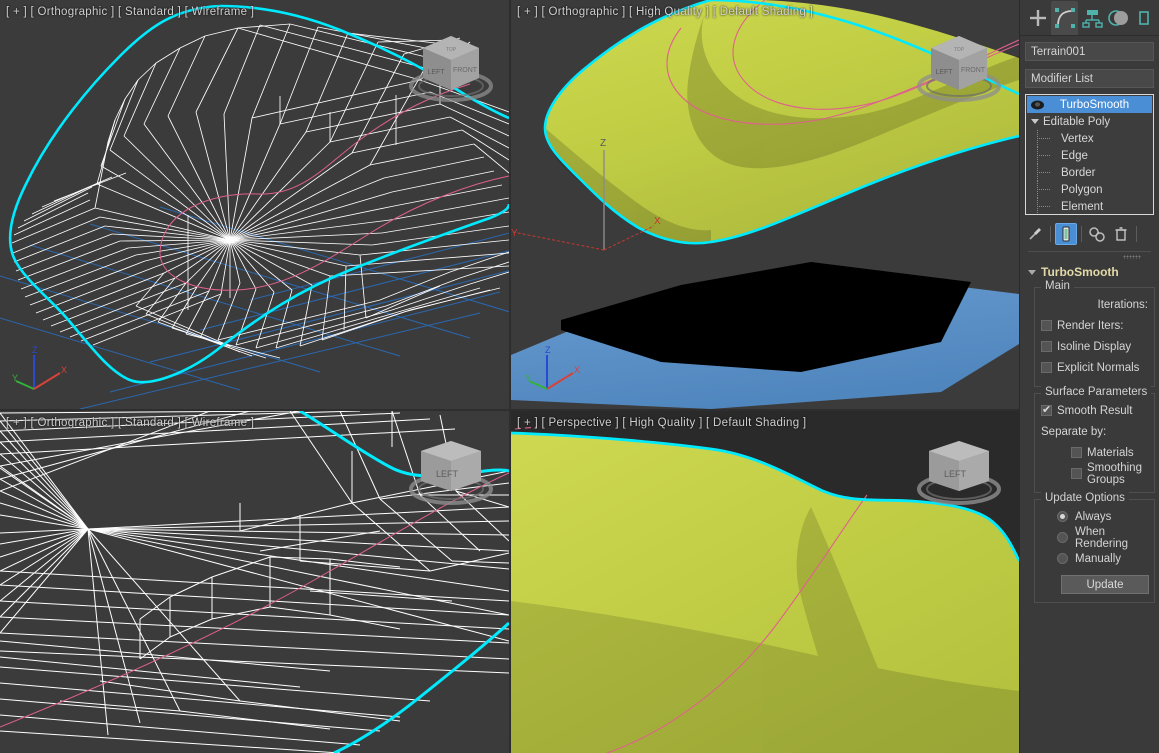 Image resolution: width=1159 pixels, height=753 pixels. What do you see at coordinates (1062, 516) in the screenshot?
I see `update-always-radio` at bounding box center [1062, 516].